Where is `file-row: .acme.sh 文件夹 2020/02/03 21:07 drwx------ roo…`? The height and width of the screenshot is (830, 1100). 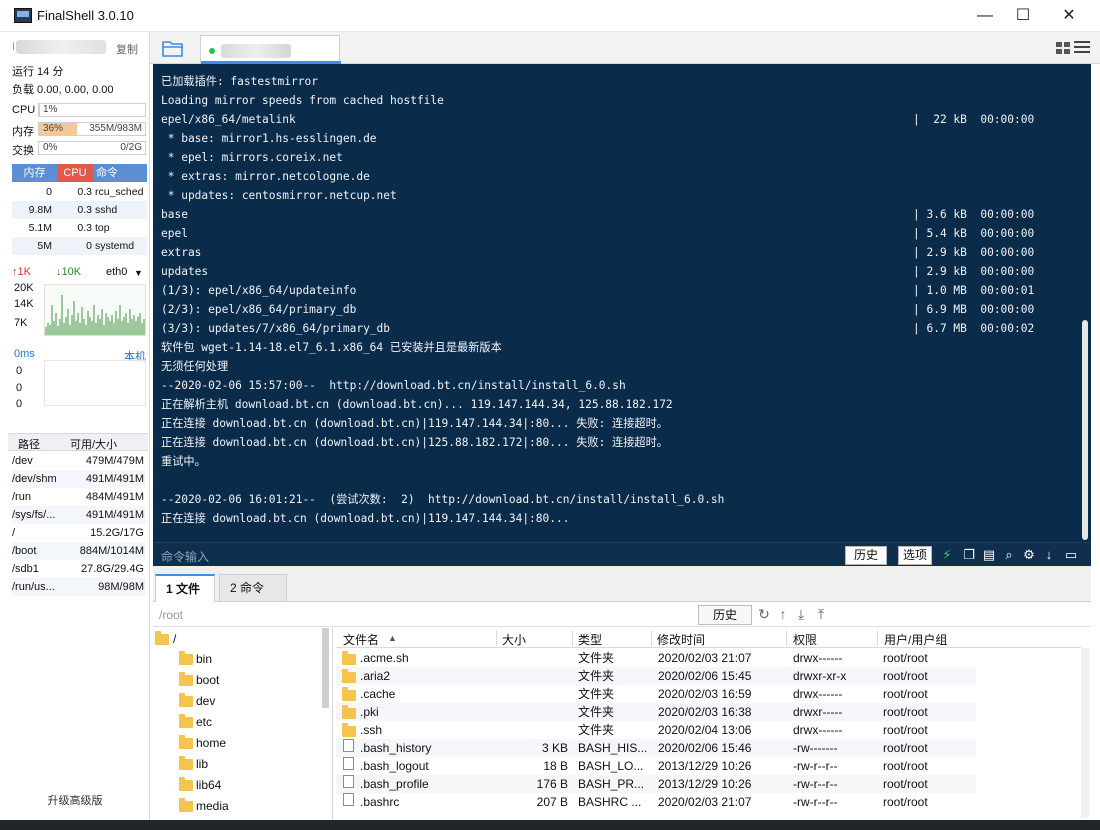
file-row: .acme.sh 文件夹 2020/02/03 21:07 drwx------ roo… is located at coordinates (656, 658).